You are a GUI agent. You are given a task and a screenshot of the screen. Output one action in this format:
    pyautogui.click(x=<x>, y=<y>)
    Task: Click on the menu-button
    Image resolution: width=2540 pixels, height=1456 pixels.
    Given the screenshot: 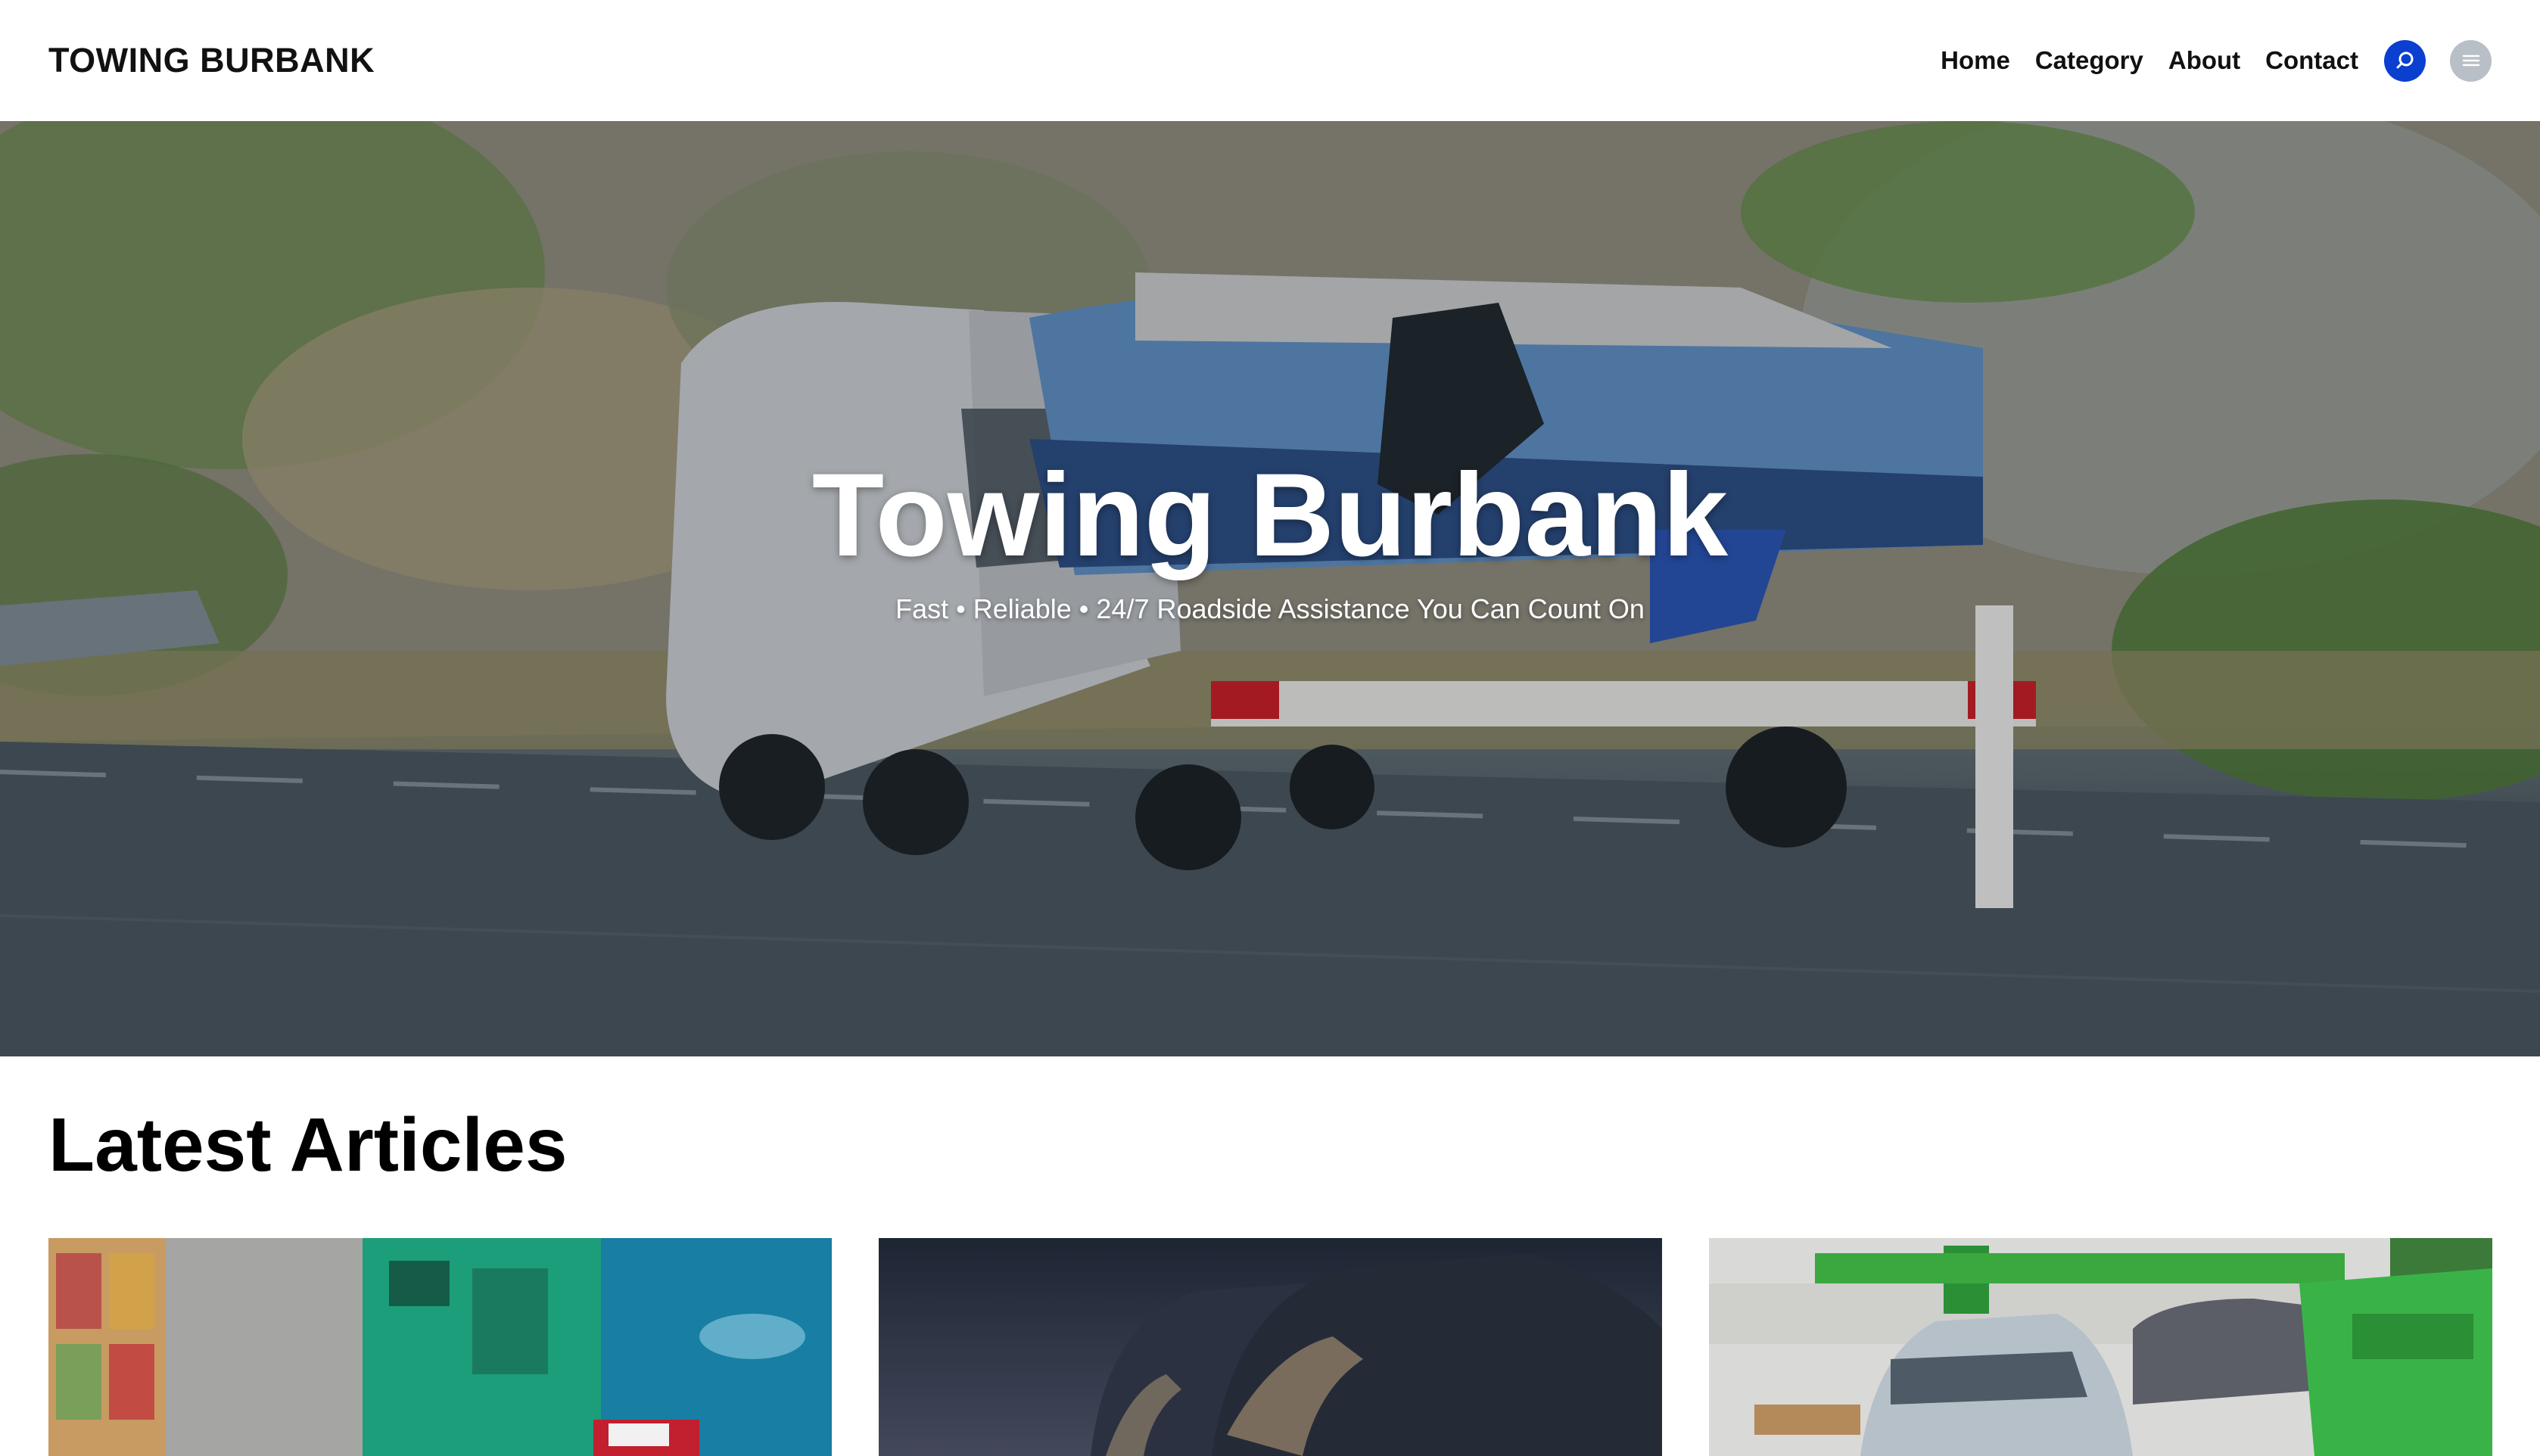 What is the action you would take?
    pyautogui.click(x=2471, y=60)
    